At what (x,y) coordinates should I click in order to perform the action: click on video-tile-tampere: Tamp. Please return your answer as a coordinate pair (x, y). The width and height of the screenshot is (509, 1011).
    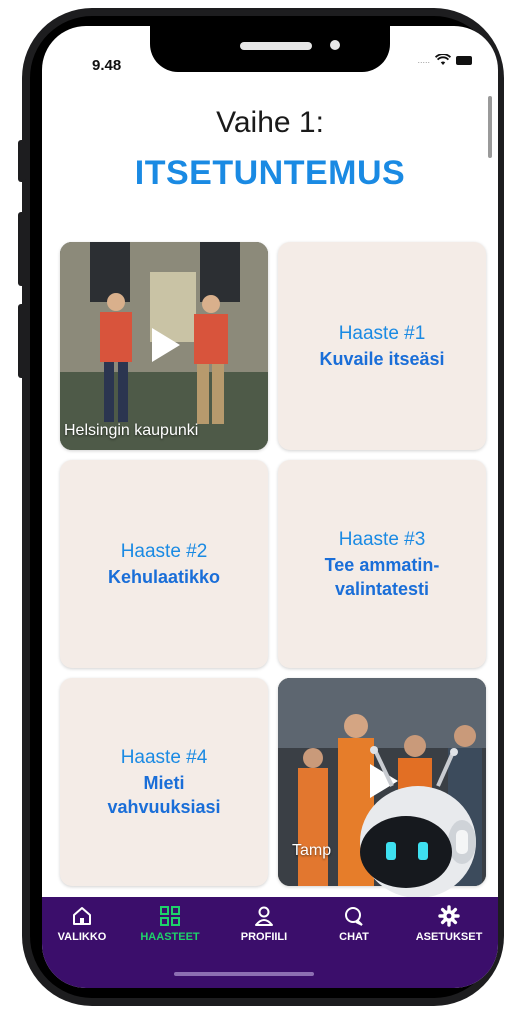
    Looking at the image, I should click on (382, 782).